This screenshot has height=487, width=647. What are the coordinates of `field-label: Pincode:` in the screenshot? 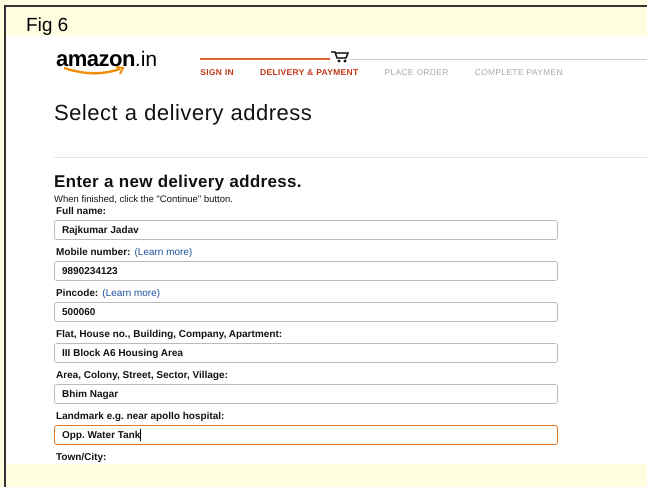 It's located at (77, 293).